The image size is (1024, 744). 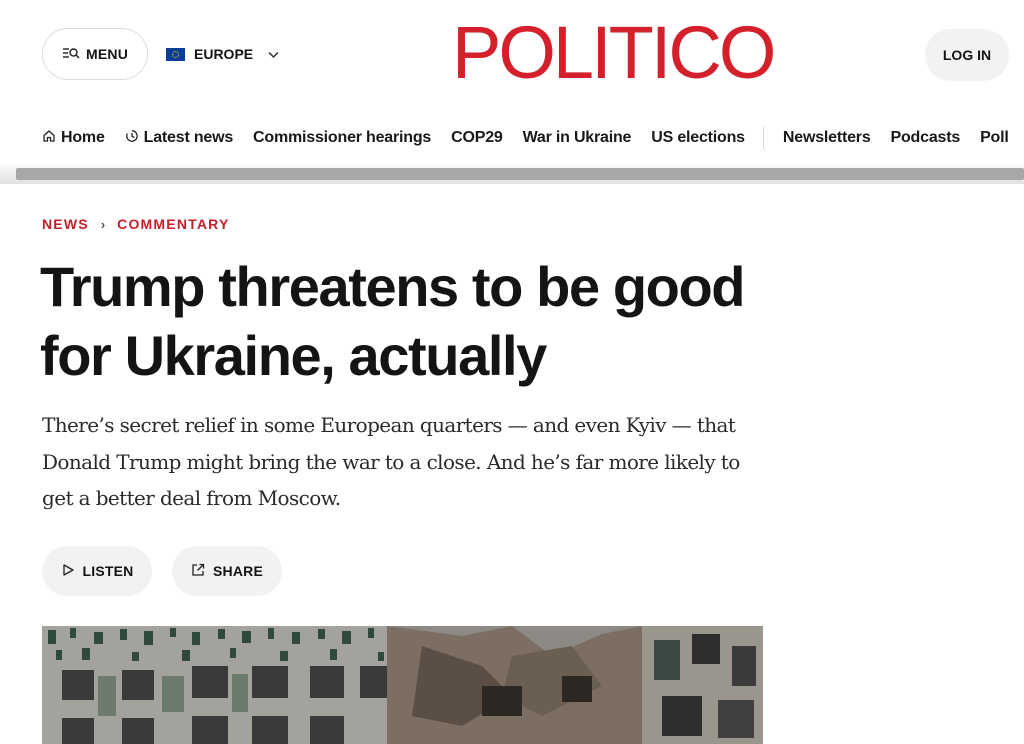 What do you see at coordinates (175, 54) in the screenshot?
I see `eu-flag-icon` at bounding box center [175, 54].